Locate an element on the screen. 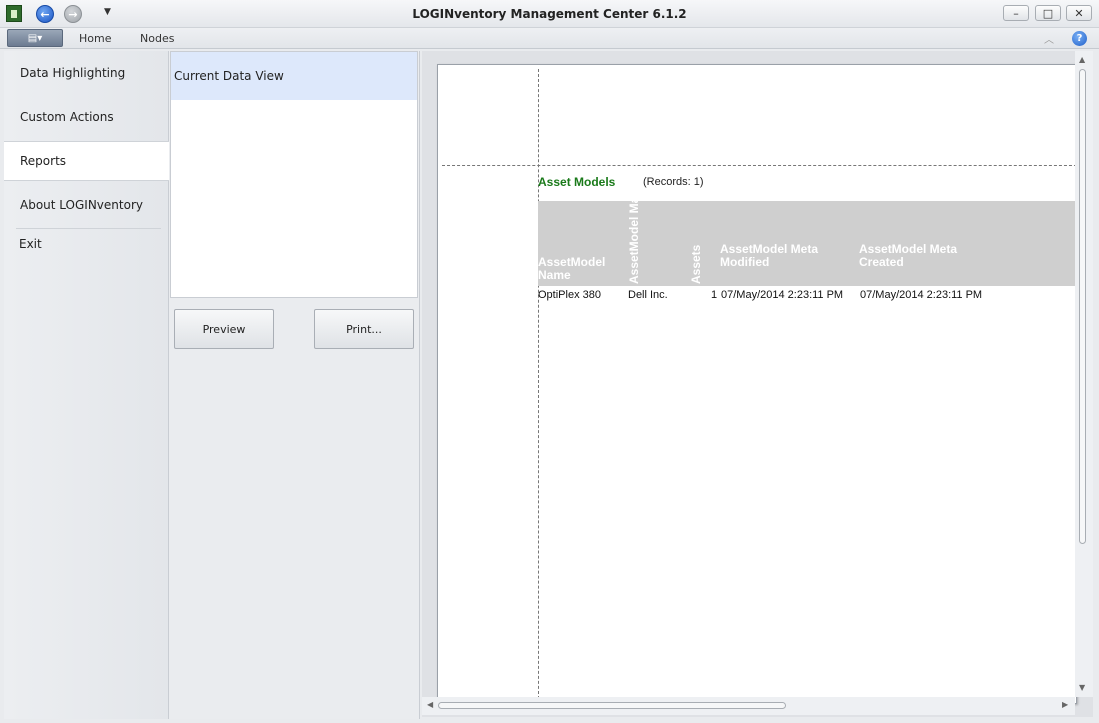  horizontal-scroll-thumb is located at coordinates (612, 705).